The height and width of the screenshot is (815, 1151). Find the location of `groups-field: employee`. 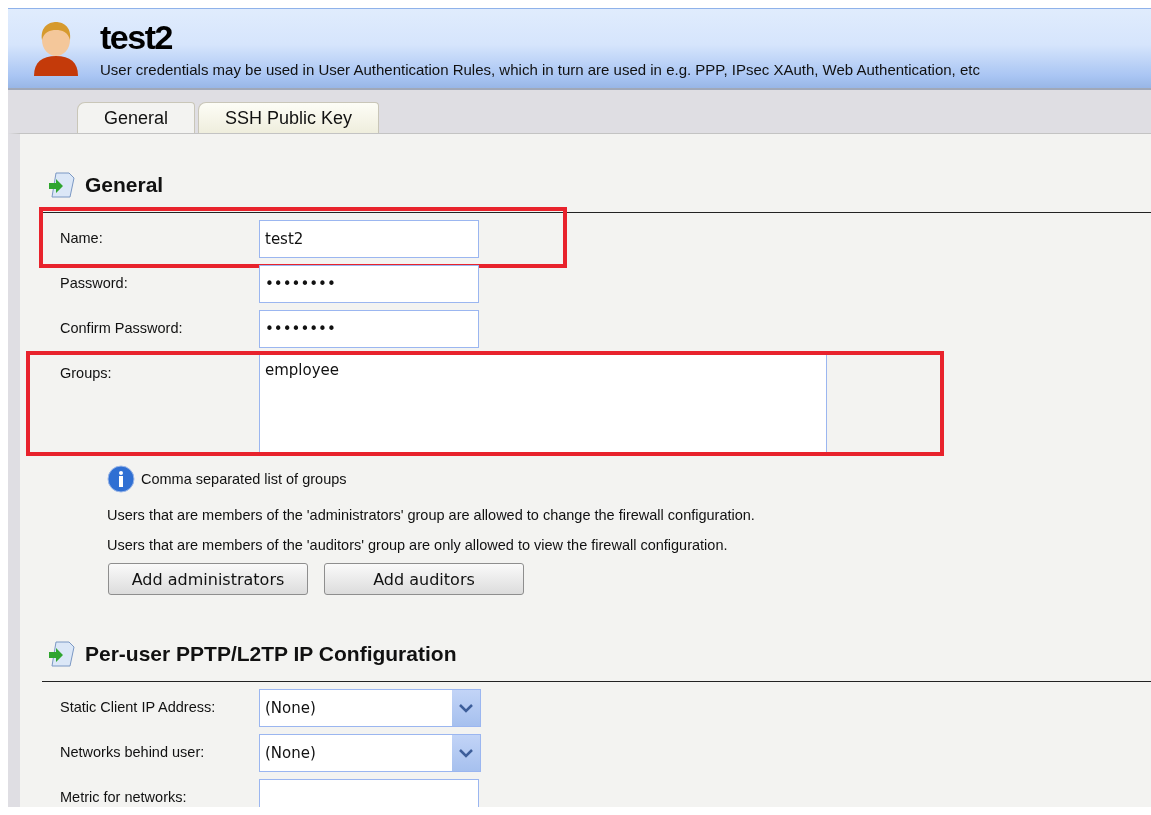

groups-field: employee is located at coordinates (543, 405).